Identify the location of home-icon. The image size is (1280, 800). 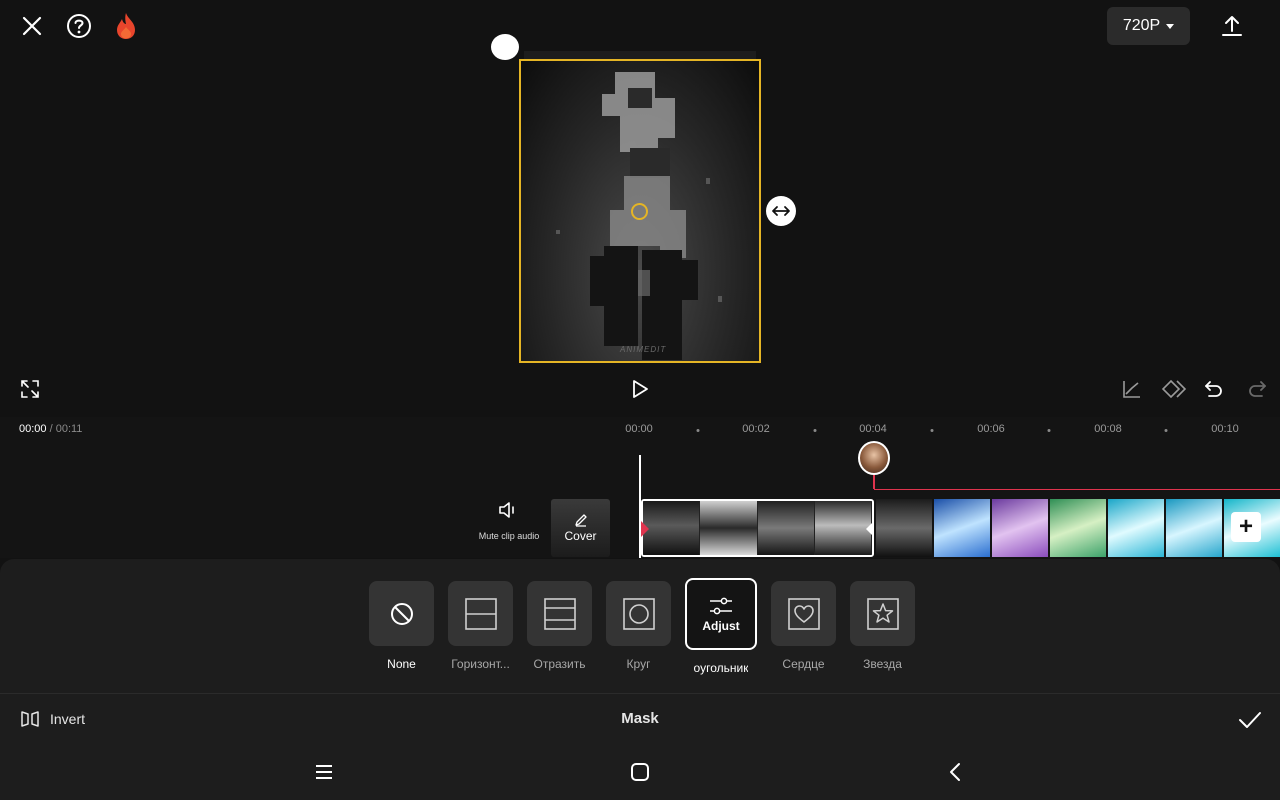
(640, 772).